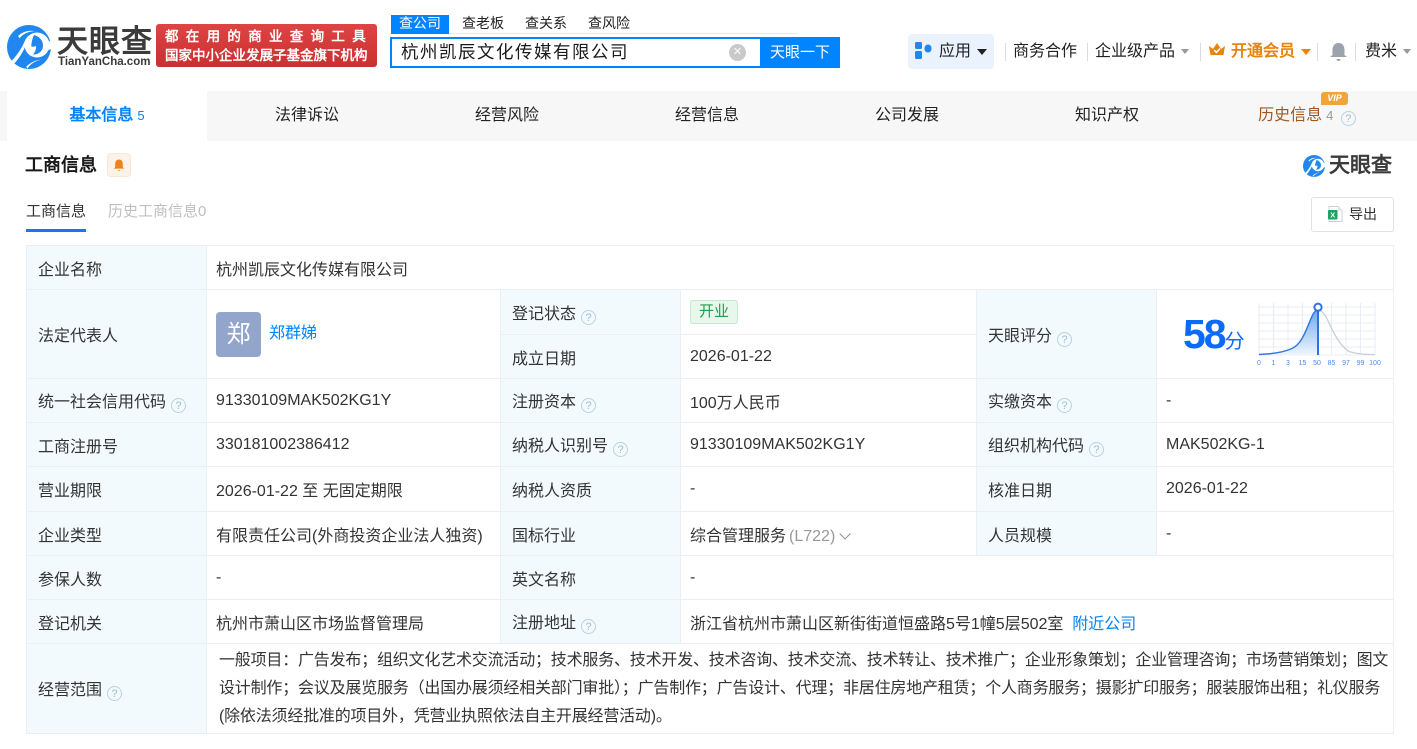 The image size is (1417, 749). Describe the element at coordinates (1346, 363) in the screenshot. I see `svg-text: 97` at that location.